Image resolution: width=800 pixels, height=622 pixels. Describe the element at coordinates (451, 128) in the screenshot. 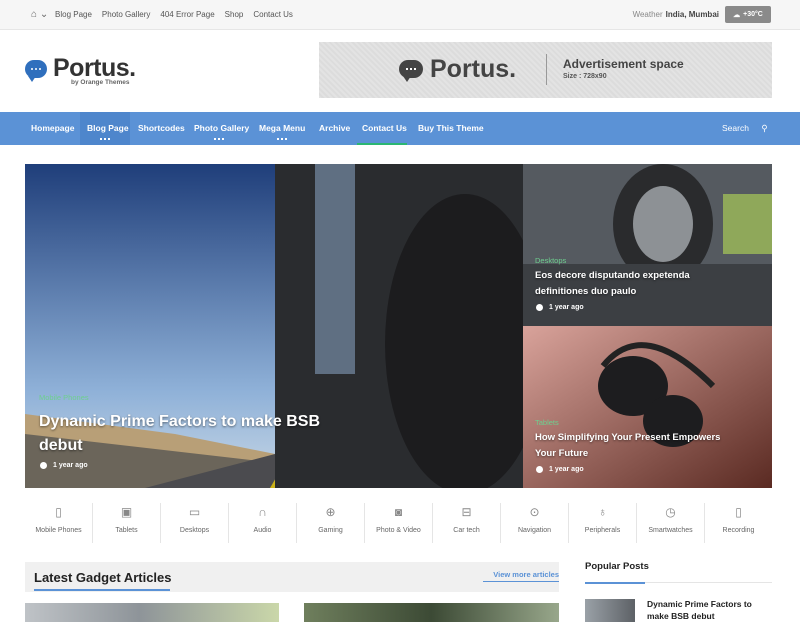

I see `nav-buy-theme: Buy This Theme` at that location.